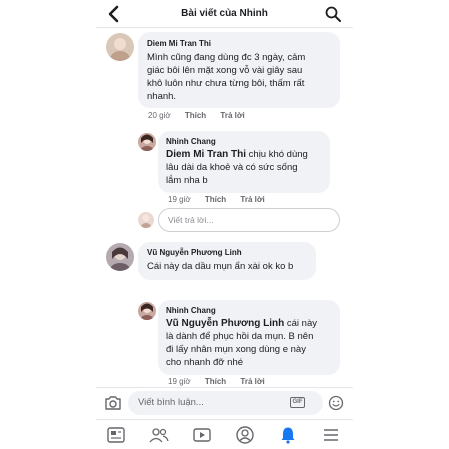 The width and height of the screenshot is (449, 449). I want to click on header-bar: Bài viết của Nhinh, so click(224, 14).